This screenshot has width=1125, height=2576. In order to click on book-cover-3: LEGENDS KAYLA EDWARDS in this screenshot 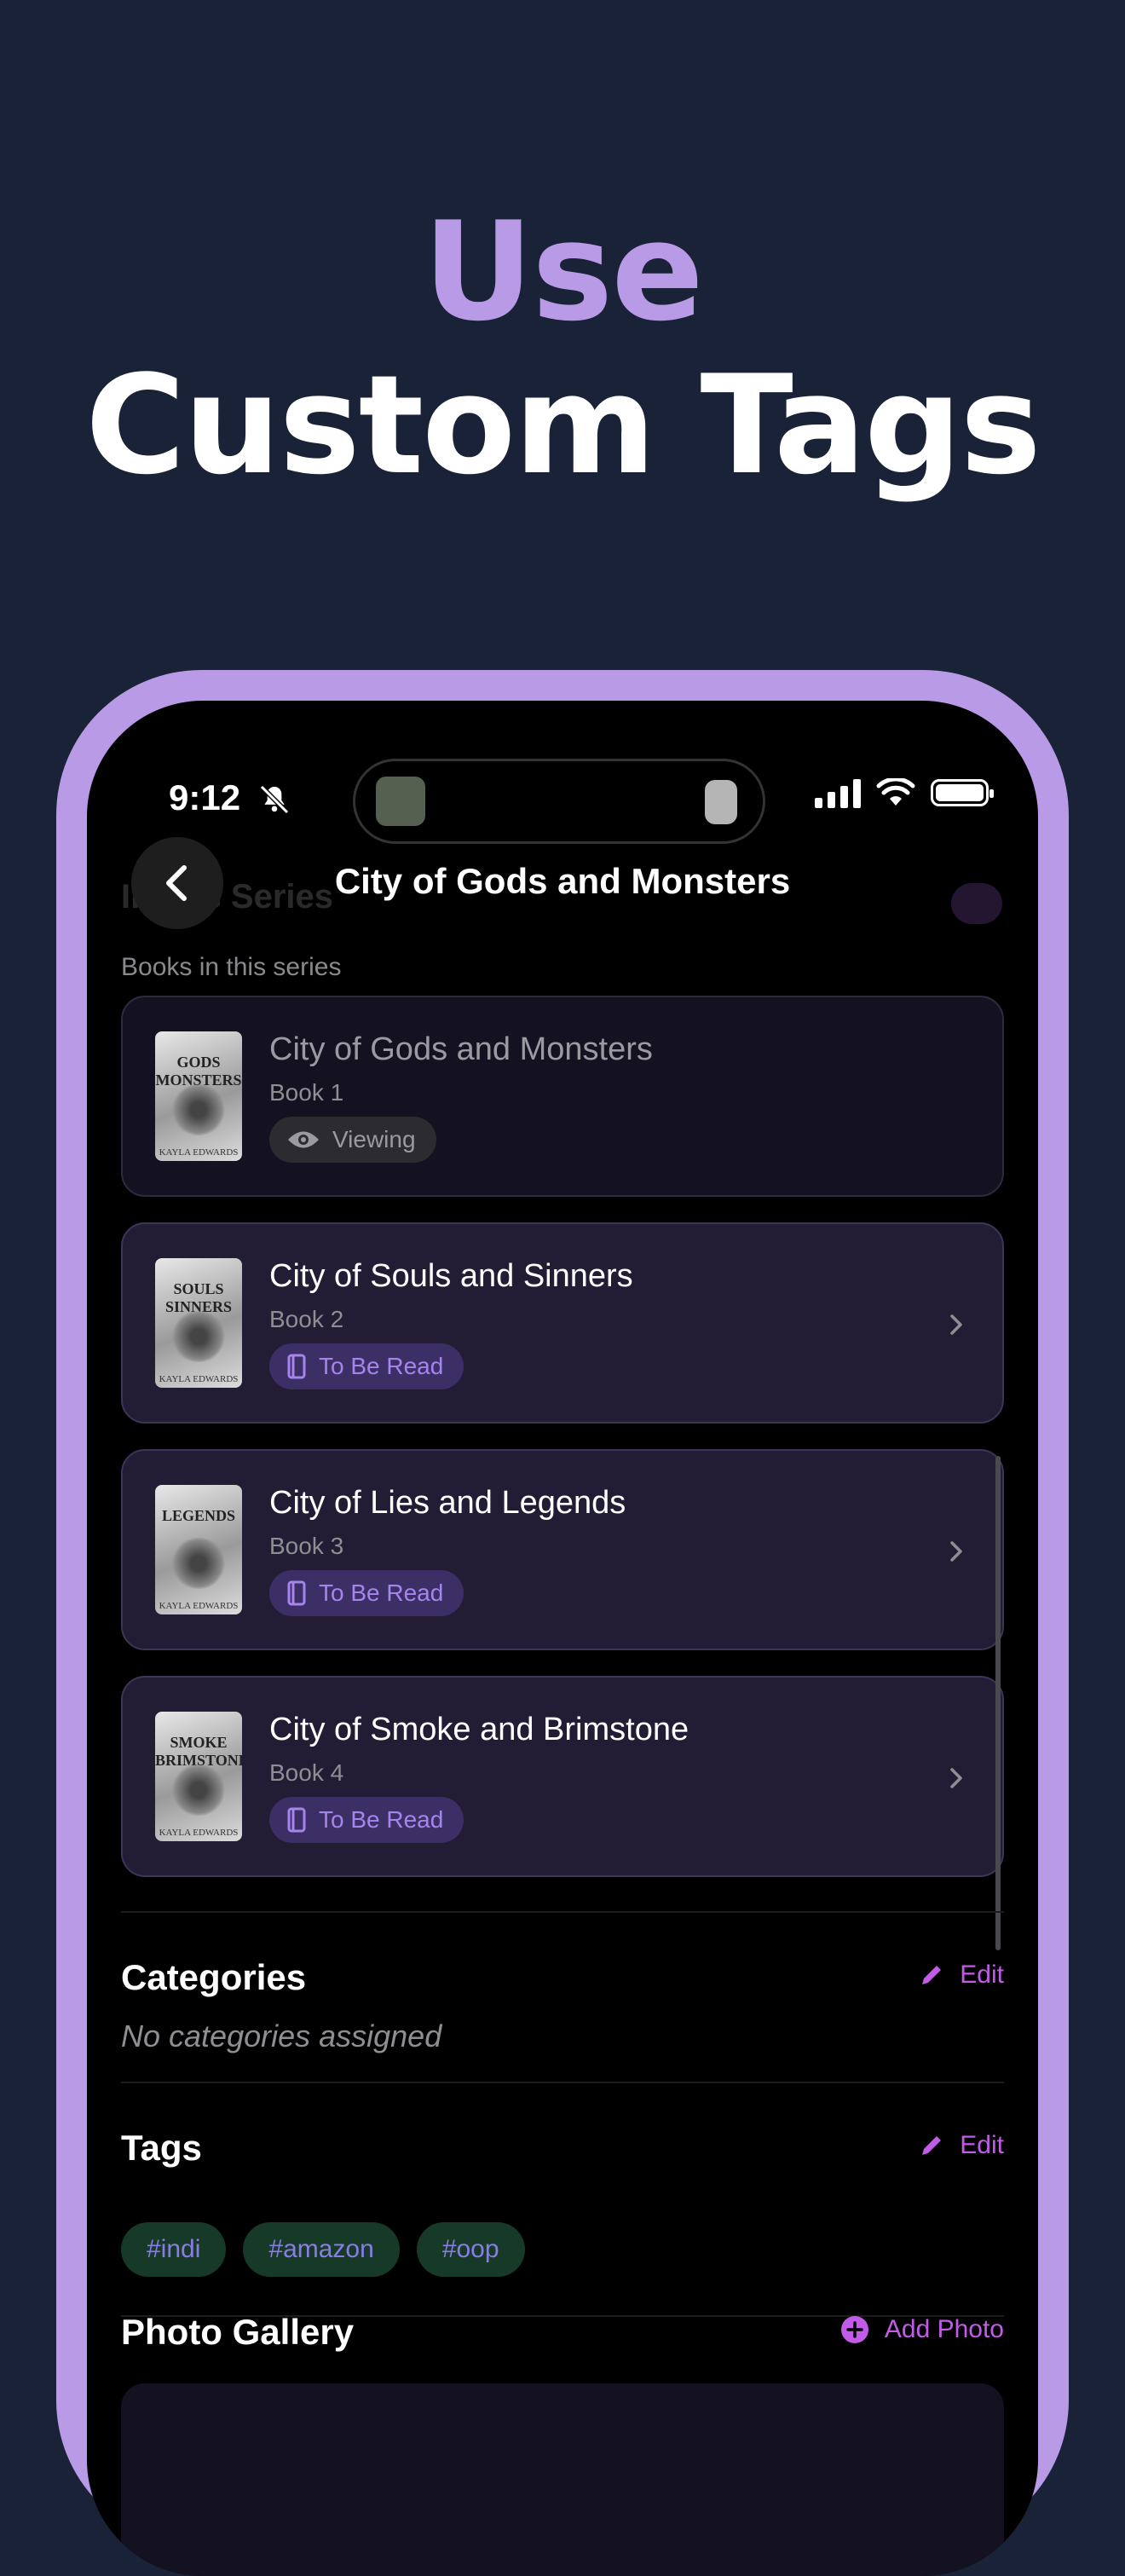, I will do `click(198, 1549)`.